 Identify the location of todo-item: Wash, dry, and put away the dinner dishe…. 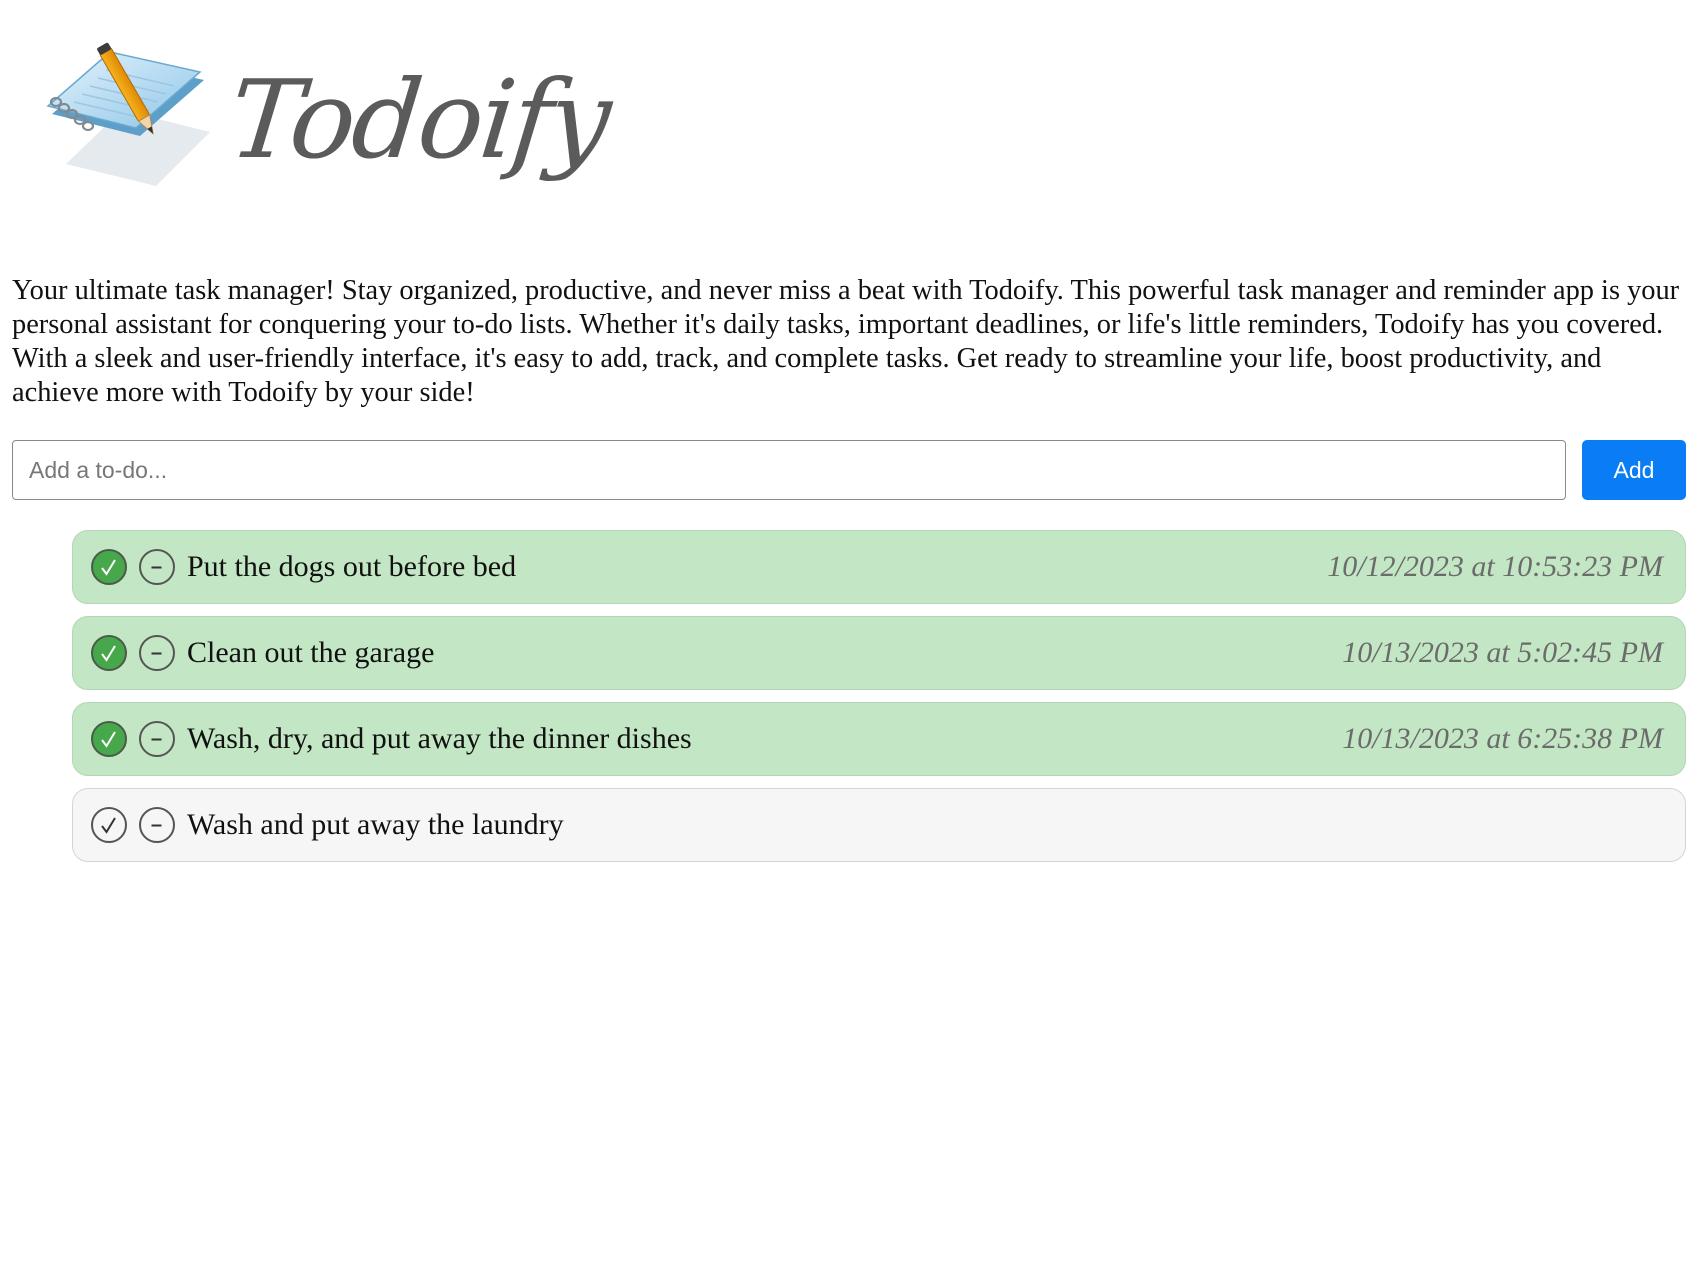
(879, 739).